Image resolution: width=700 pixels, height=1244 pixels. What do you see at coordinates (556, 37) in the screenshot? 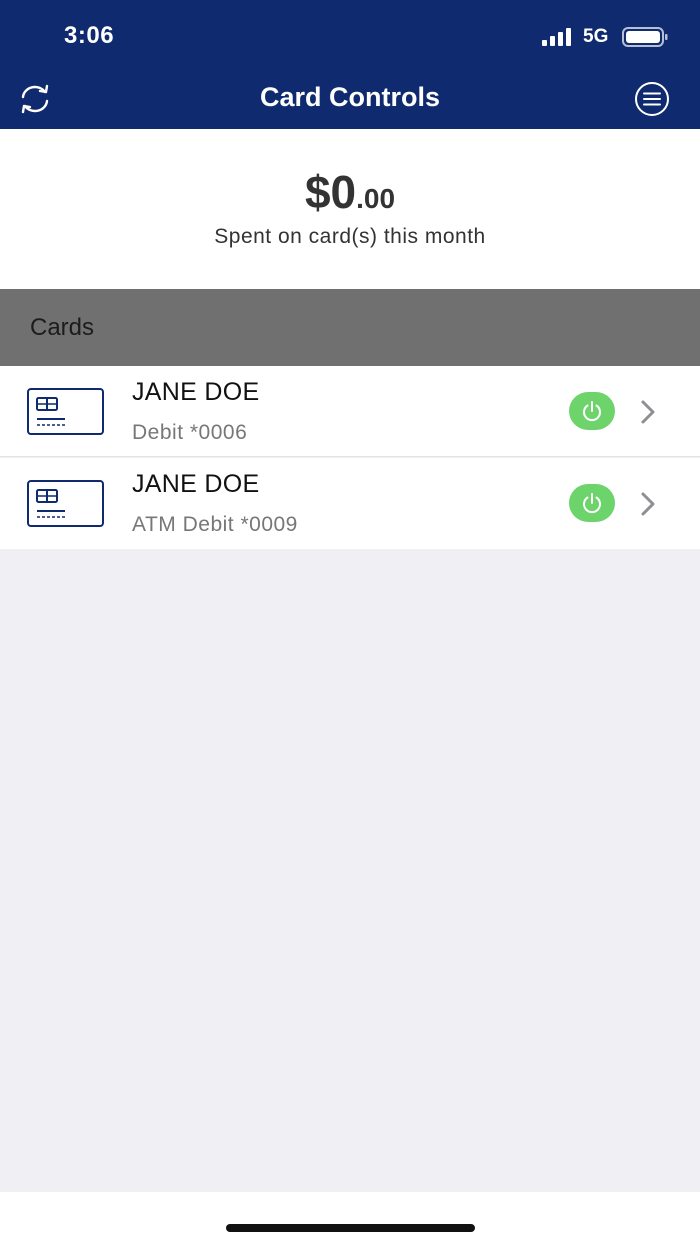
I see `signal-icon` at bounding box center [556, 37].